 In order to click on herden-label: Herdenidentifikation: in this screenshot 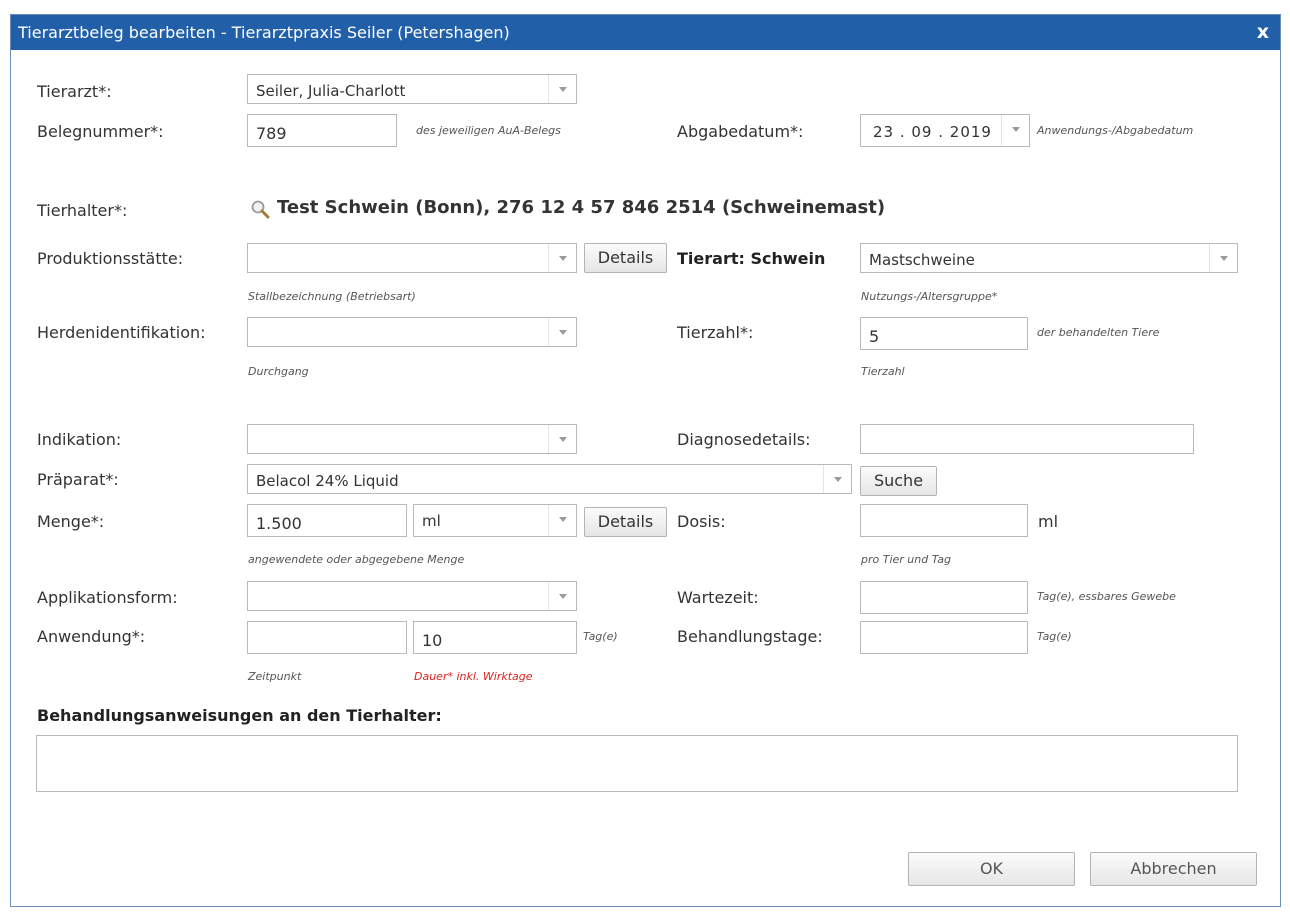, I will do `click(121, 332)`.